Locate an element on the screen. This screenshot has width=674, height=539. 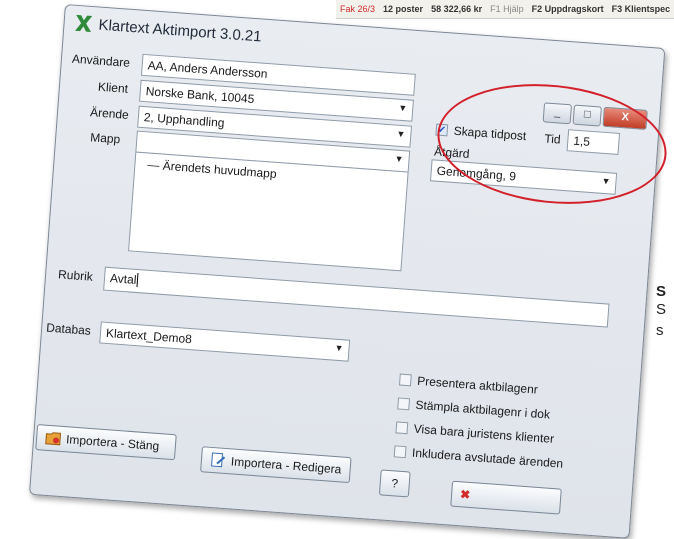
importera-redigera-button: Importera - Redigera is located at coordinates (276, 465).